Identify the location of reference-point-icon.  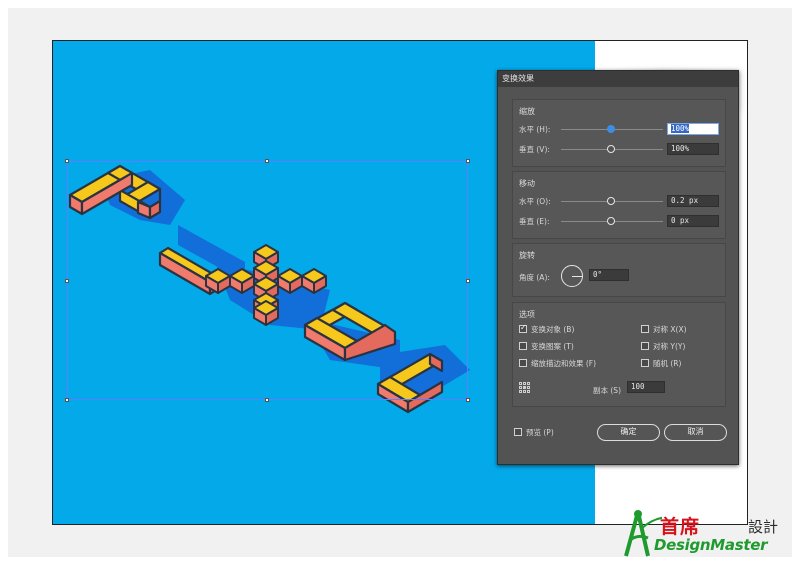
(524, 387).